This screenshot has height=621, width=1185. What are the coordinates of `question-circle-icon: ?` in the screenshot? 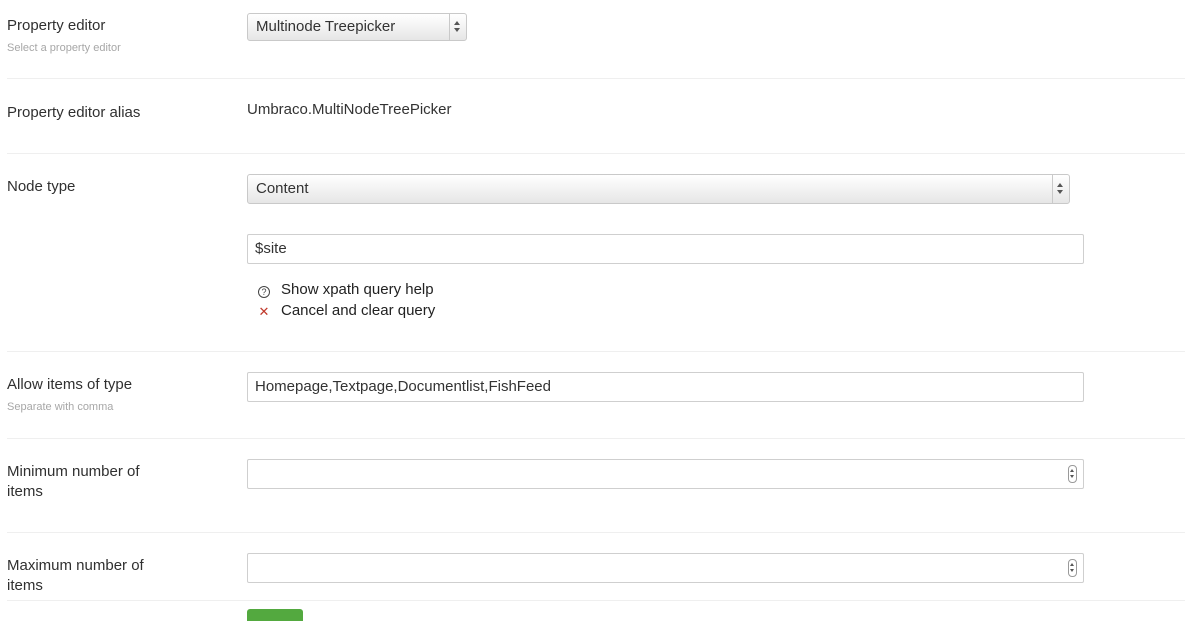 It's located at (264, 292).